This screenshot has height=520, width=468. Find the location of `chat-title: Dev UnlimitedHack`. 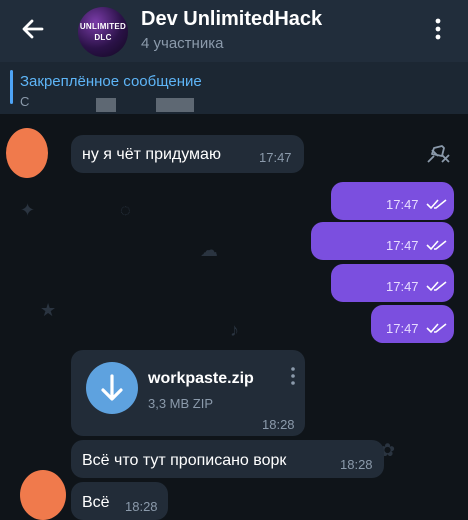

chat-title: Dev UnlimitedHack is located at coordinates (231, 19).